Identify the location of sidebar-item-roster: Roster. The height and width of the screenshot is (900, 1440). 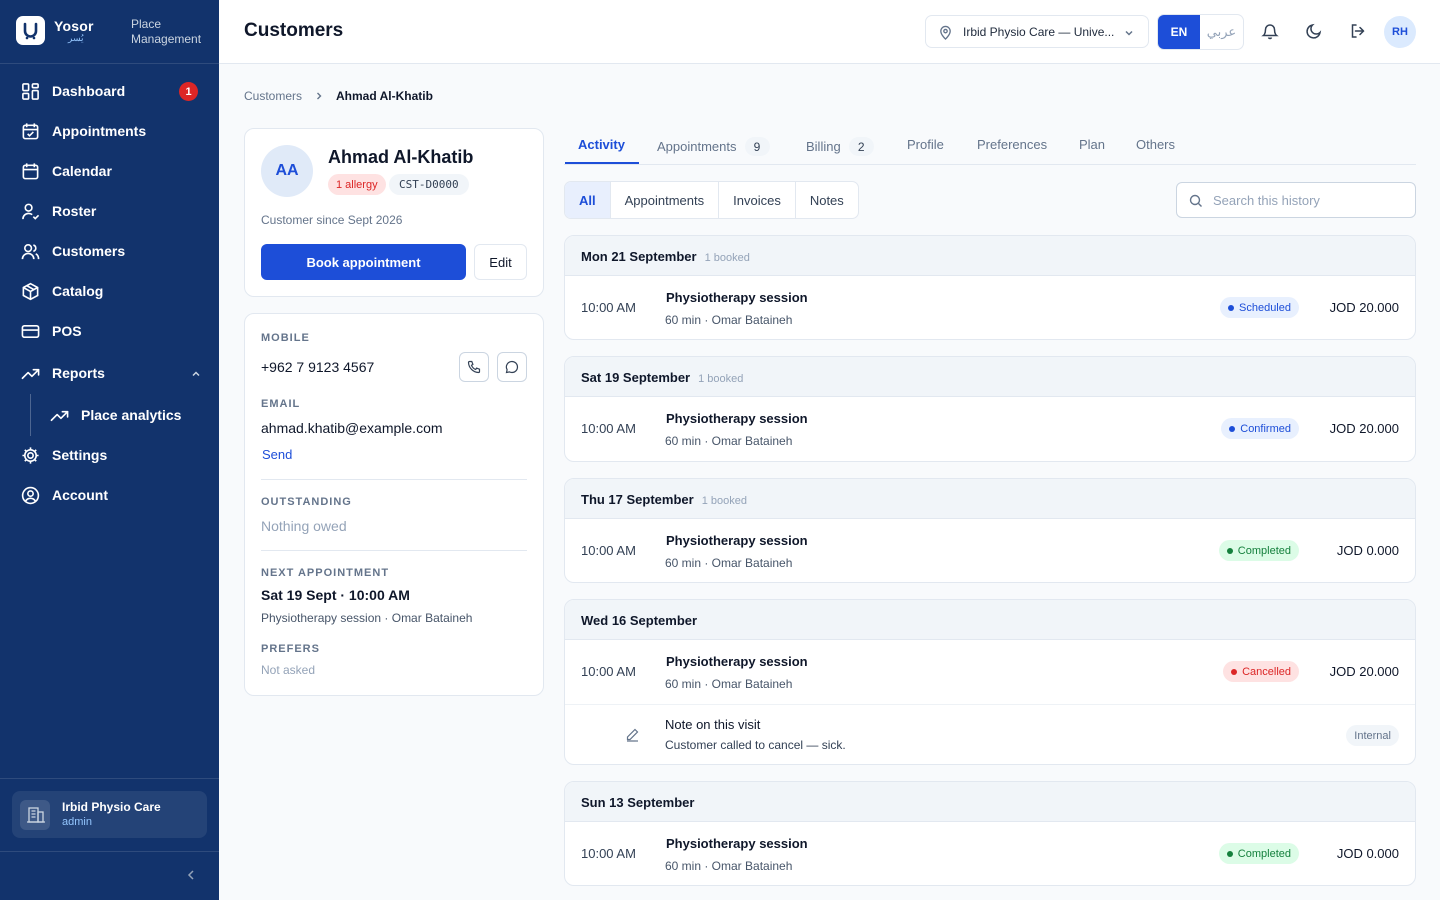
(109, 211).